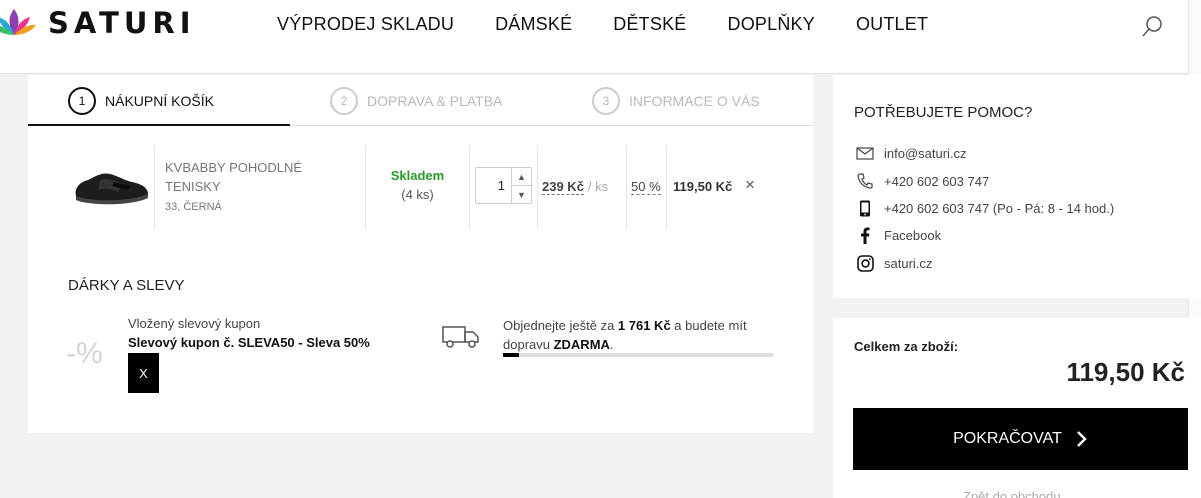  What do you see at coordinates (245, 177) in the screenshot?
I see `product-name: KVBABBY POHODLNÉ TENISKY` at bounding box center [245, 177].